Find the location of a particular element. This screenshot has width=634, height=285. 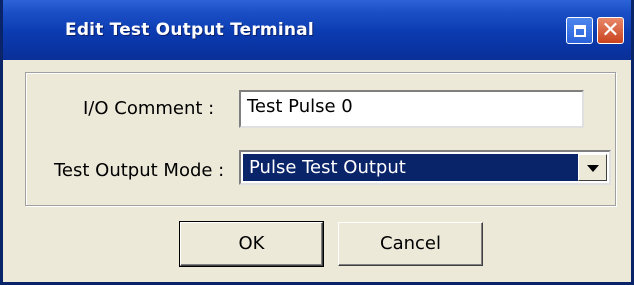

window-title: Edit Test Output Terminal is located at coordinates (189, 30).